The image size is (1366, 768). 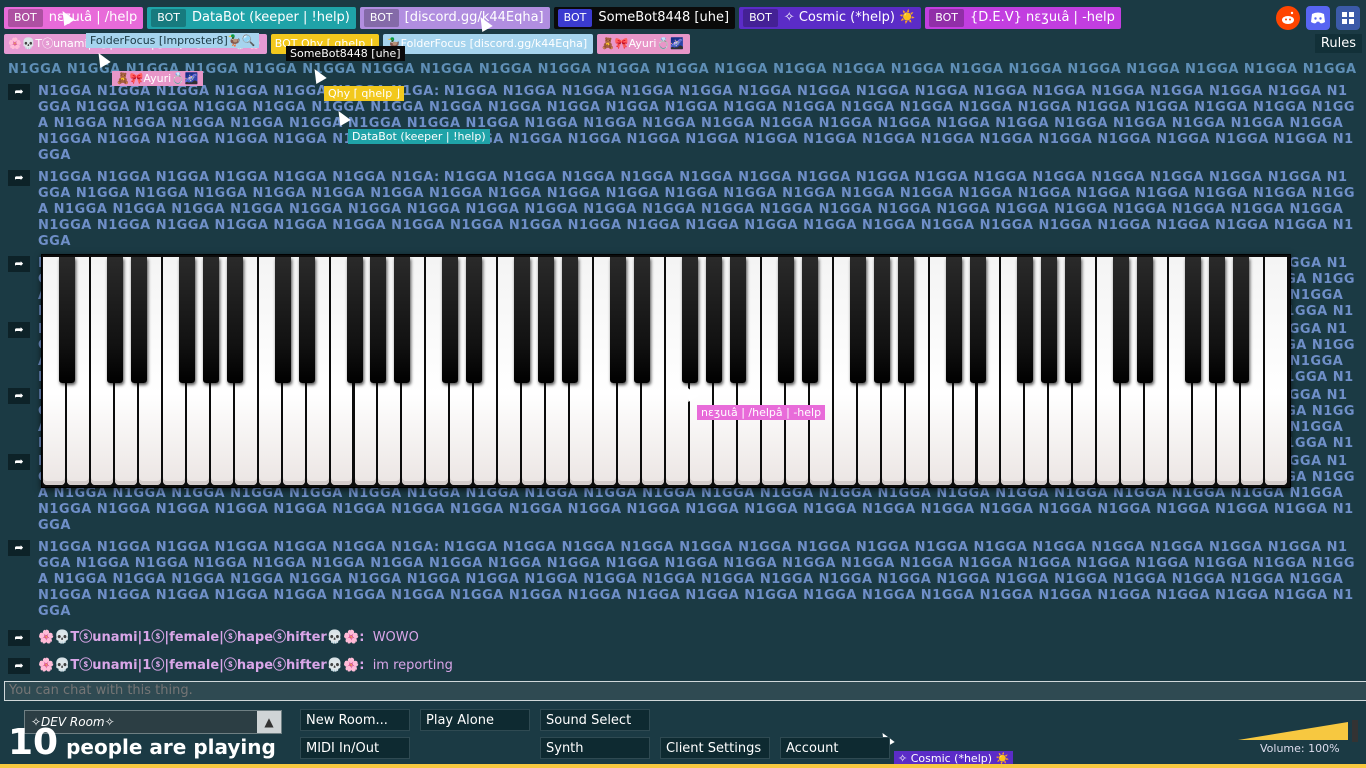 I want to click on cursor-label: DataBot (keeper | !help), so click(x=419, y=136).